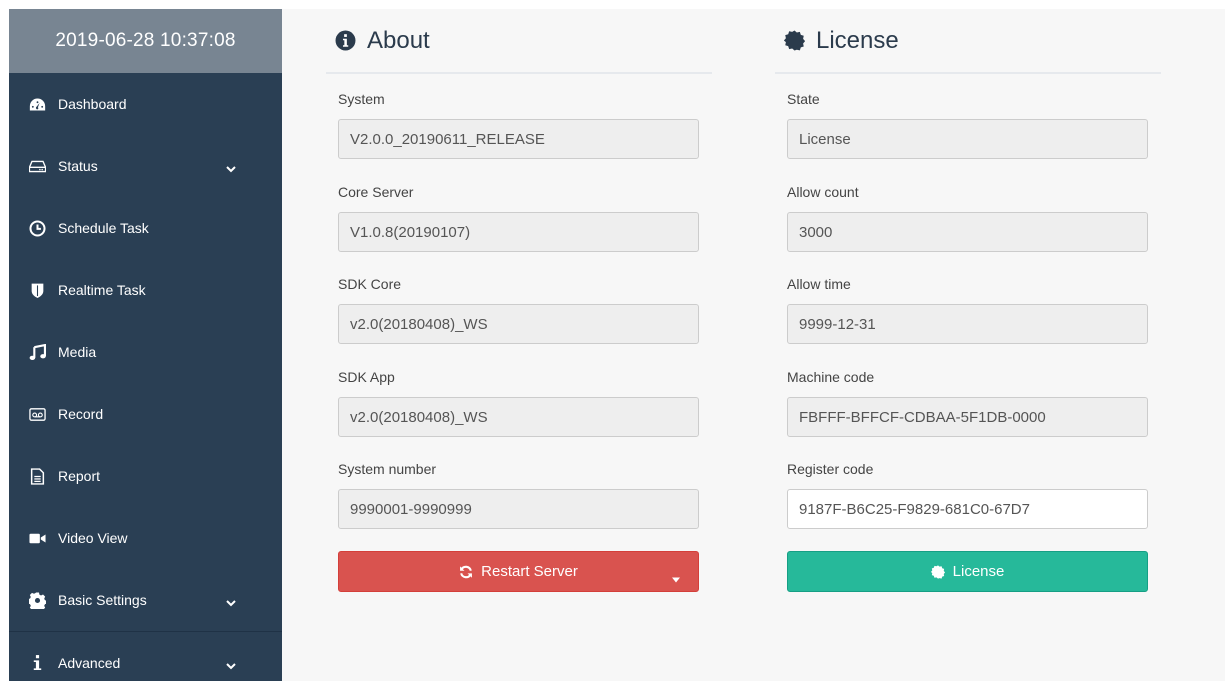  I want to click on core-server-field: Core Server V1.0.8(20190107), so click(518, 217).